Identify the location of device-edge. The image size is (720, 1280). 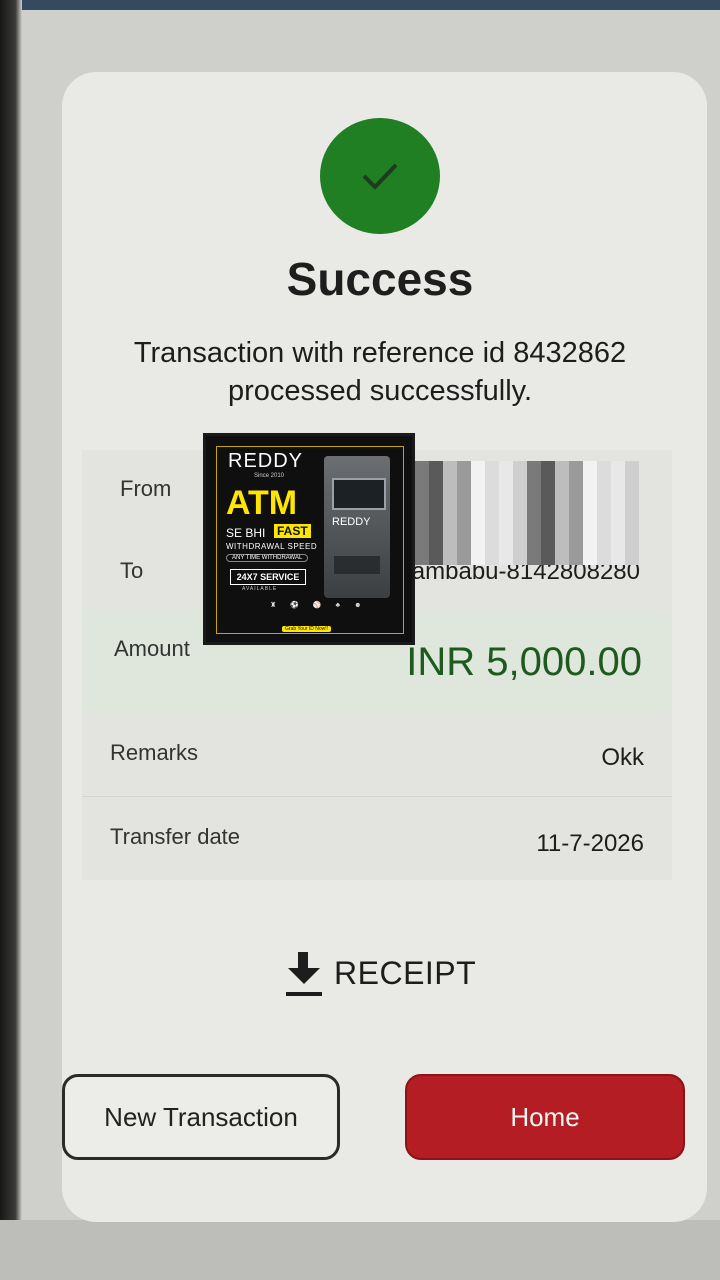
(11, 640).